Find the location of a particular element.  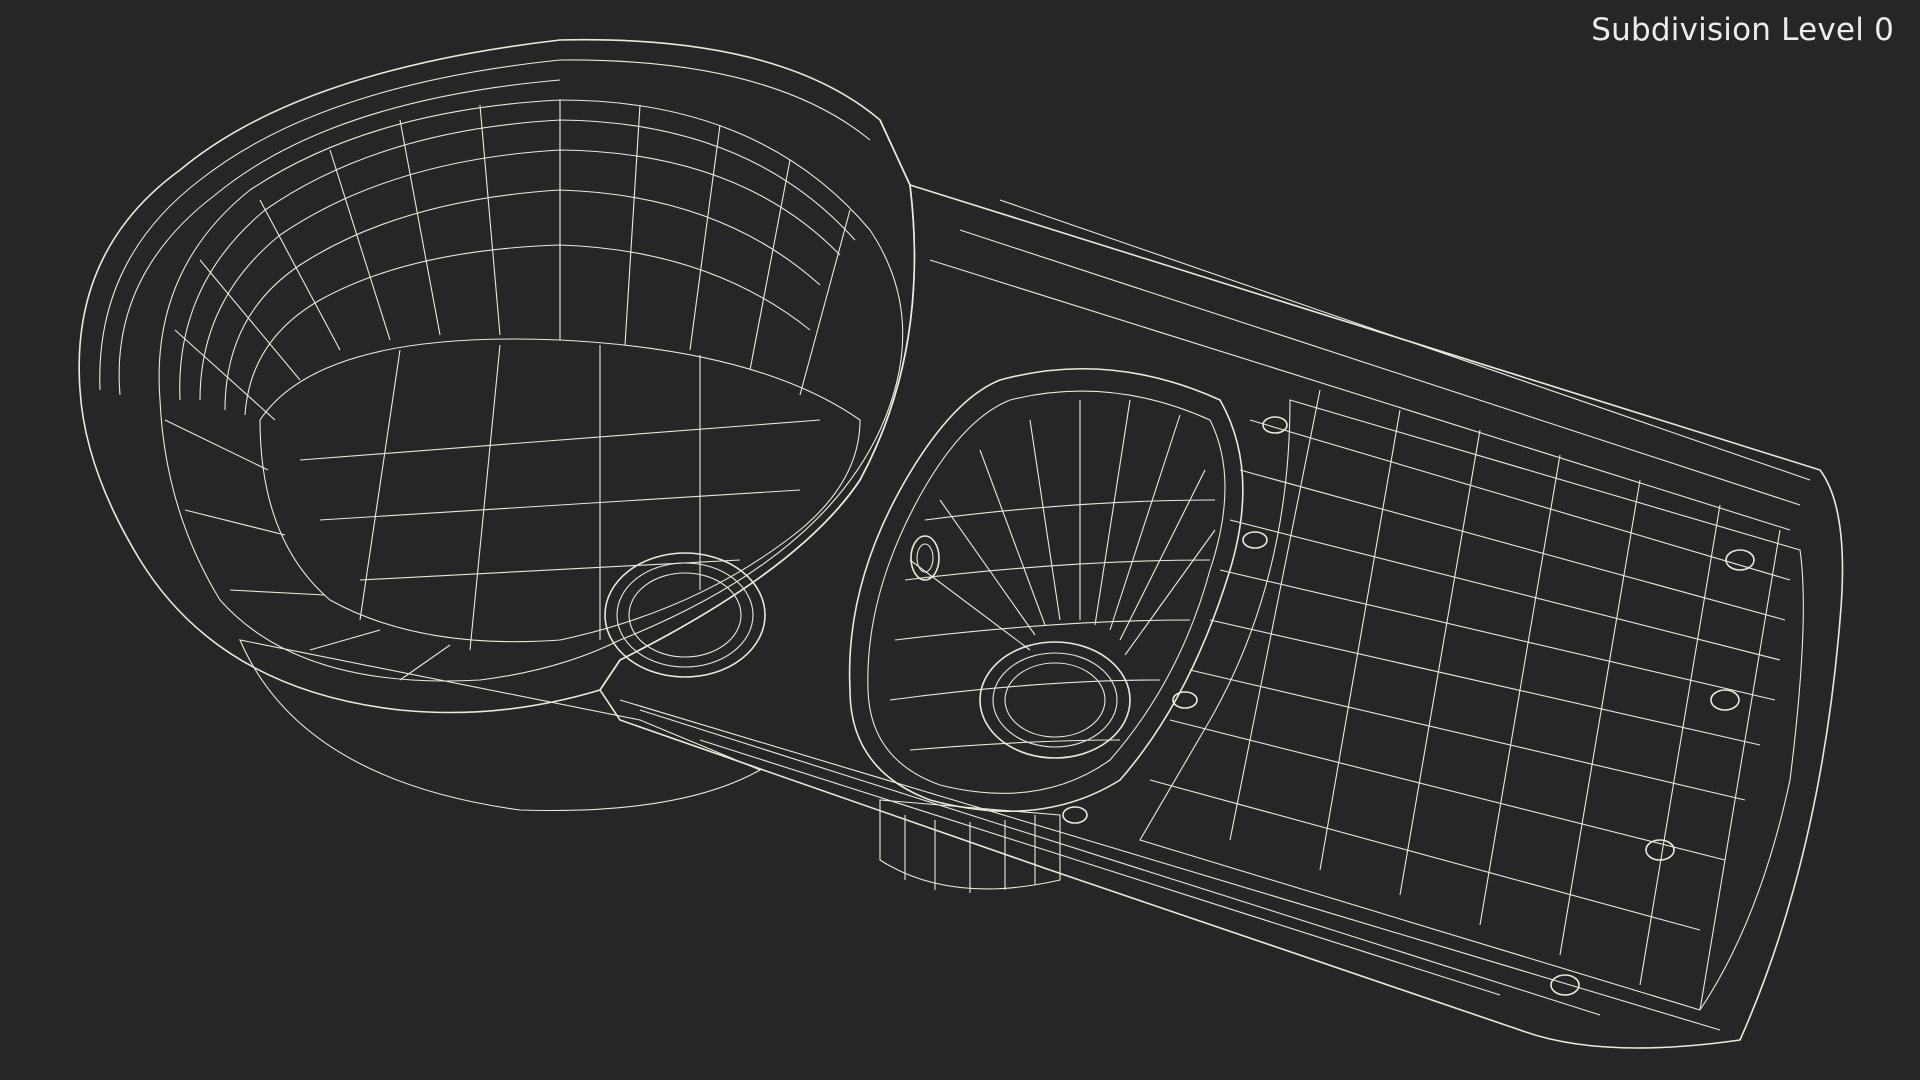

subdivision-level-label: Subdivision Level 0 is located at coordinates (1742, 30).